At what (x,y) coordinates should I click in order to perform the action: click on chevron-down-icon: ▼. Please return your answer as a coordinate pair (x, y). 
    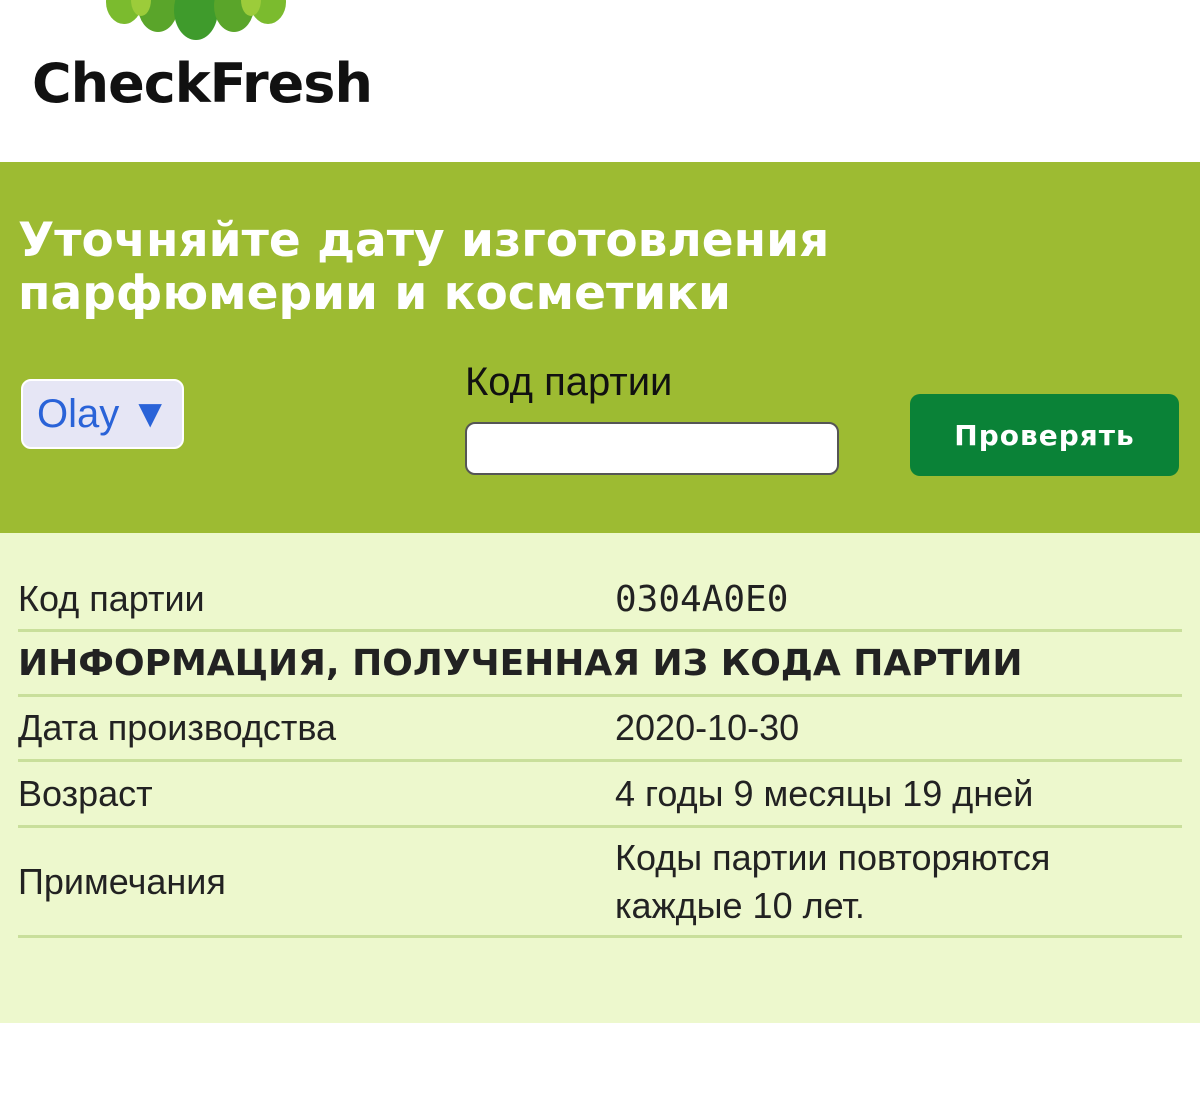
    Looking at the image, I should click on (150, 414).